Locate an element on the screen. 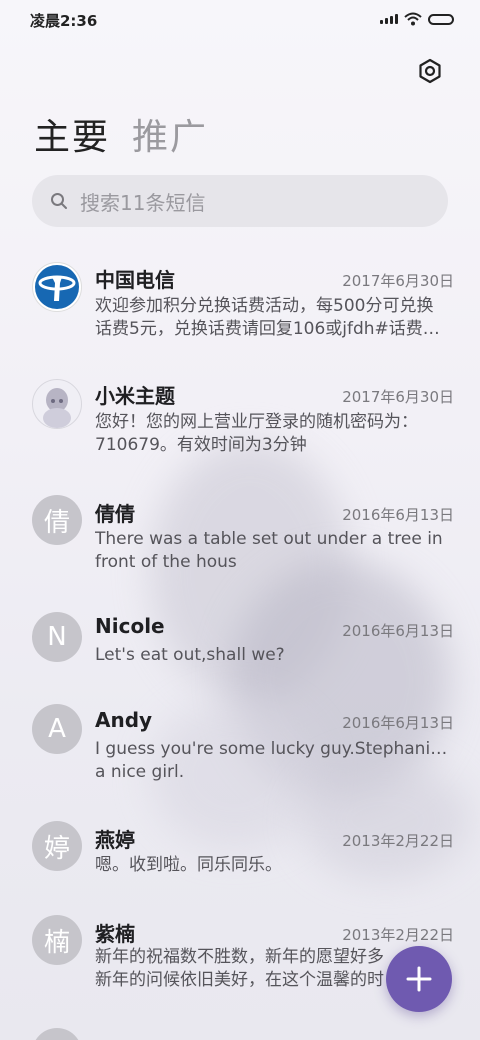 This screenshot has height=1040, width=480. tab-bar: 主要 推广 is located at coordinates (121, 134).